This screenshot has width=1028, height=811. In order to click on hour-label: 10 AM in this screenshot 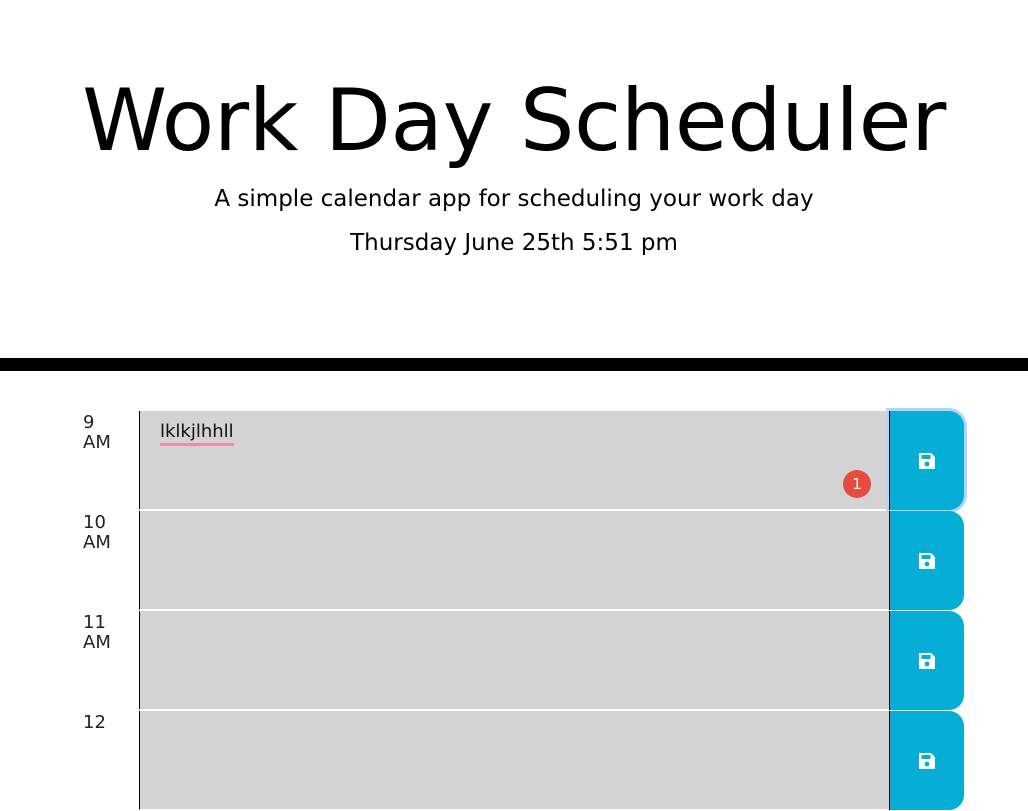, I will do `click(111, 561)`.